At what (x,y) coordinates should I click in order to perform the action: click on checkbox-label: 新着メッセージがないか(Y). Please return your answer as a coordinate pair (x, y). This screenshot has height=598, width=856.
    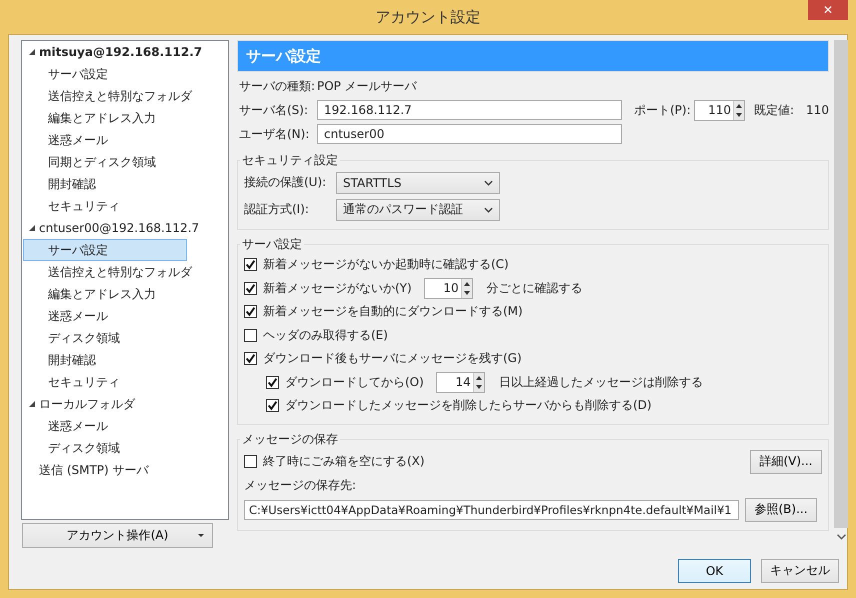
    Looking at the image, I should click on (337, 288).